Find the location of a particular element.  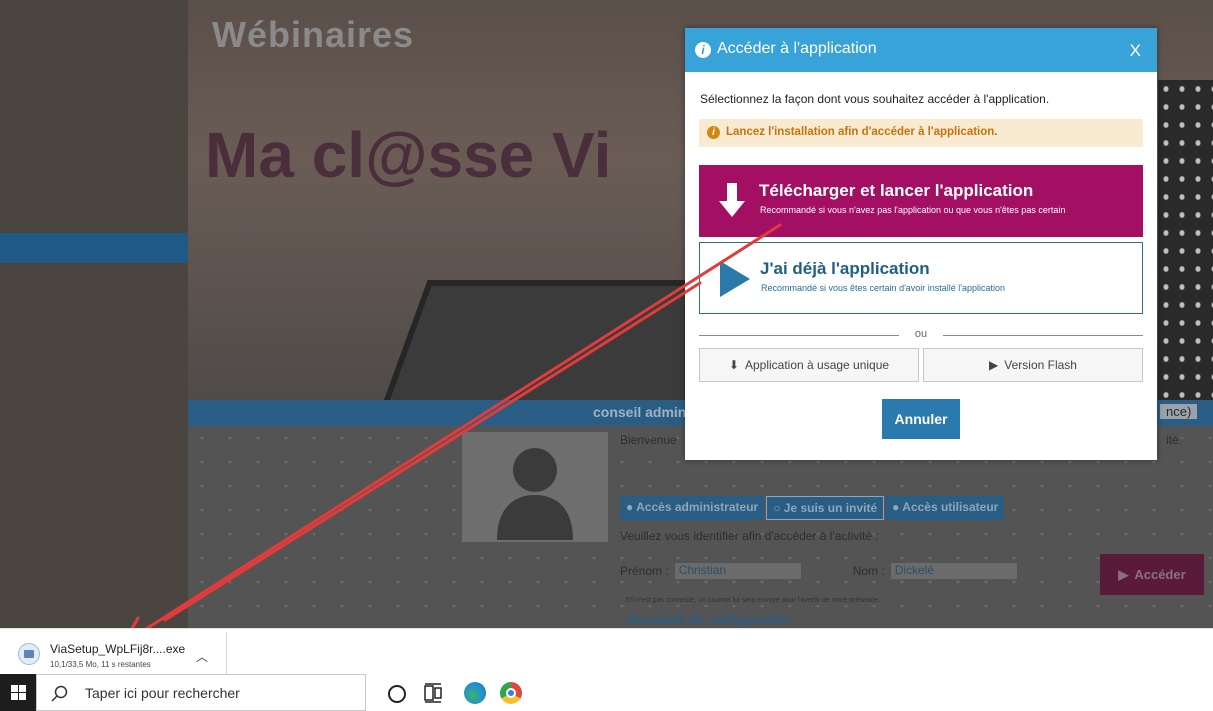

last-name-label: Nom : is located at coordinates (868, 571).